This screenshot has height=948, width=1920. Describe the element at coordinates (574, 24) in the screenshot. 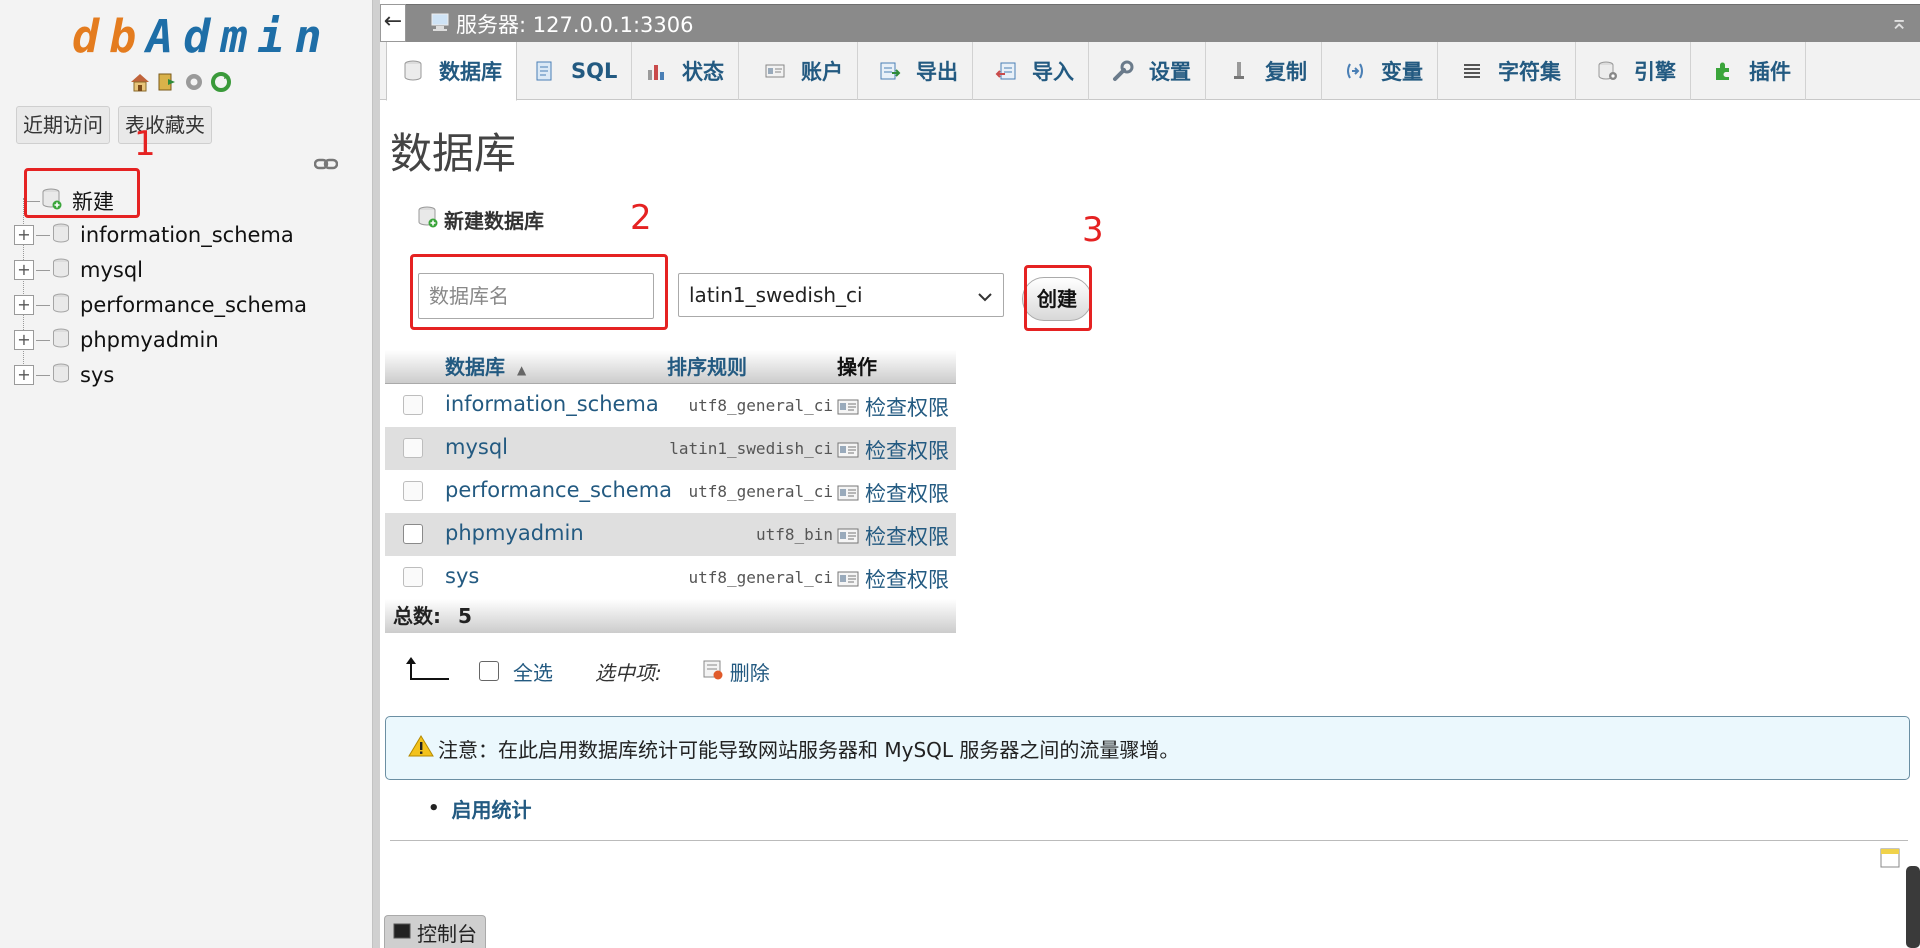

I see `server-breadcrumb-link: 服务器: 127.0.0.1:3306` at that location.